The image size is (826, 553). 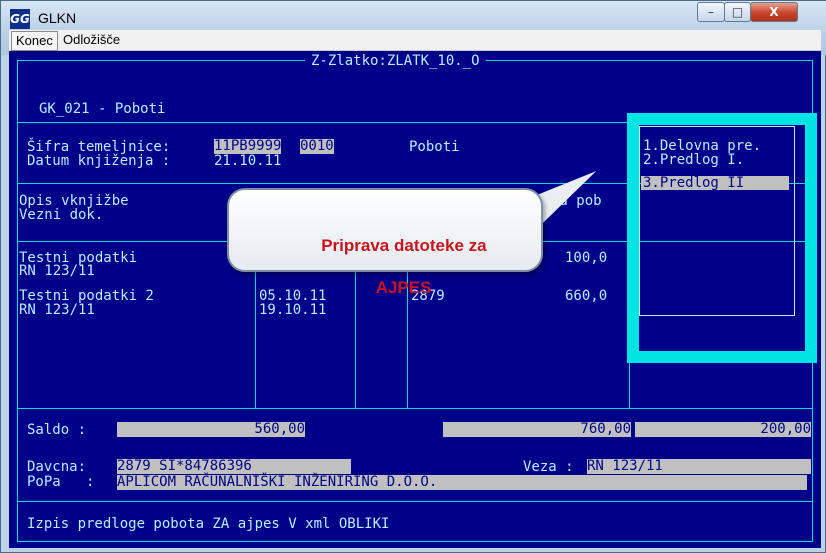 What do you see at coordinates (702, 146) in the screenshot?
I see `popup-menu-item: 1.Delovna pre.` at bounding box center [702, 146].